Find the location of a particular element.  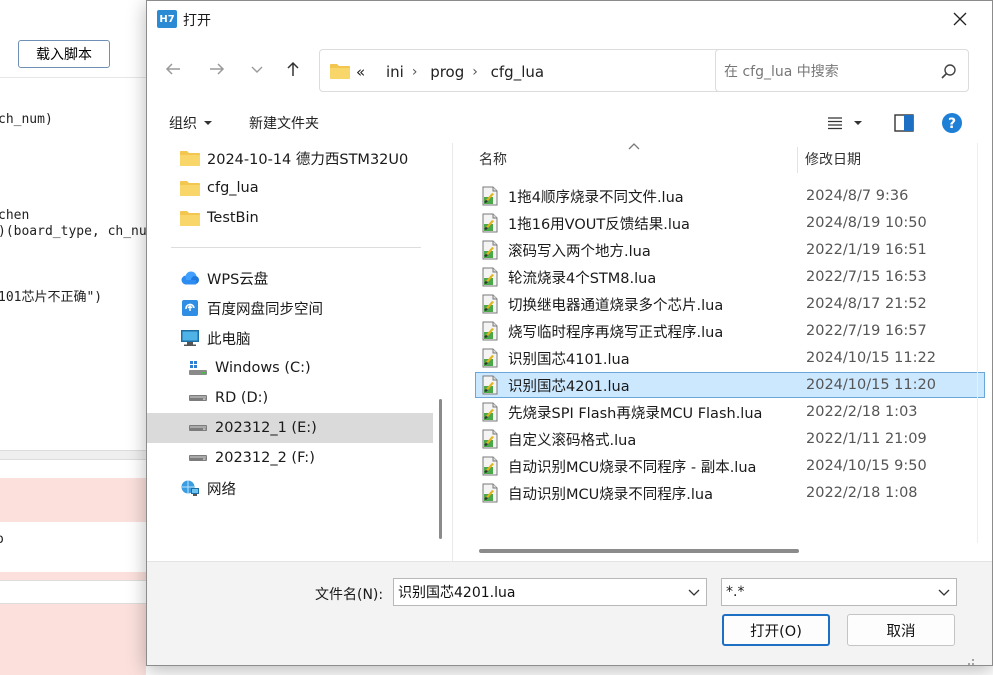

nav-item-drive-e: 202312_1 (E:) is located at coordinates (290, 428).